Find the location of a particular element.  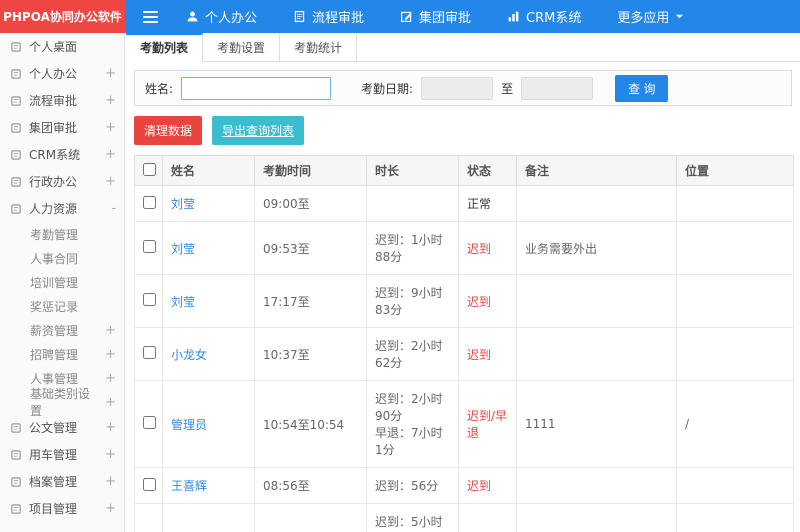

top-nav-item: 更多应用 is located at coordinates (650, 16).